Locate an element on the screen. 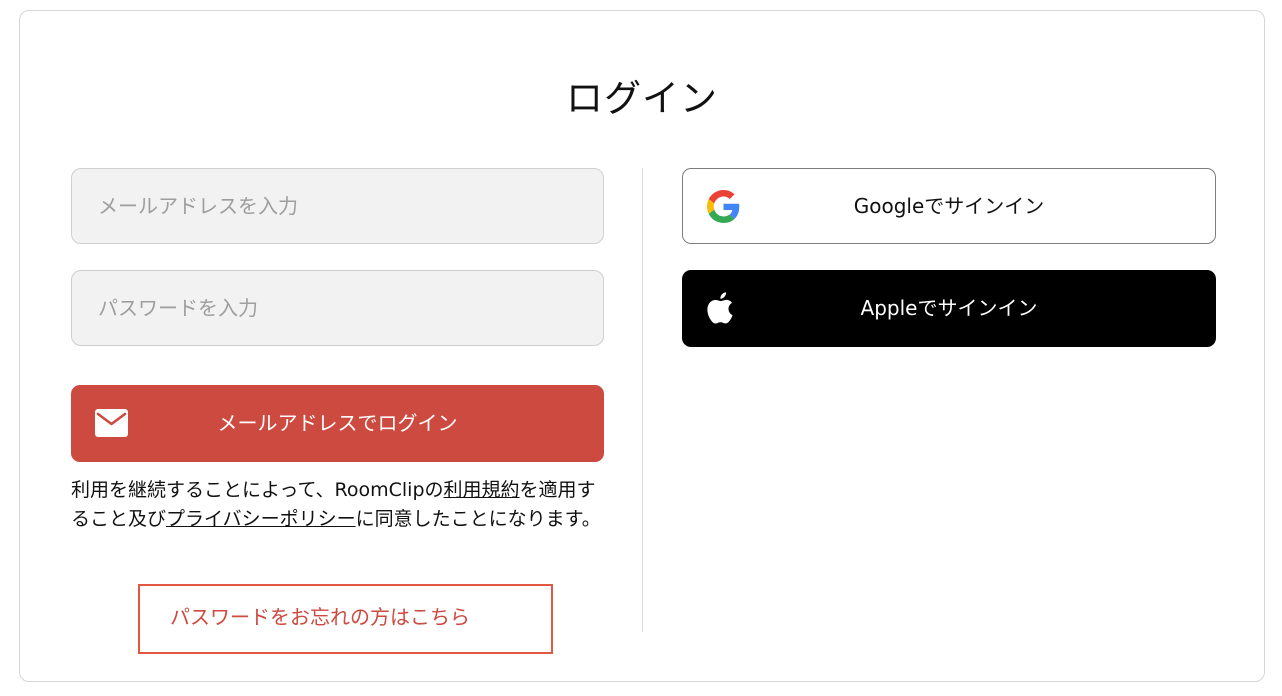 This screenshot has height=696, width=1282. terms-suffix: に同意したことになります。 is located at coordinates (478, 519).